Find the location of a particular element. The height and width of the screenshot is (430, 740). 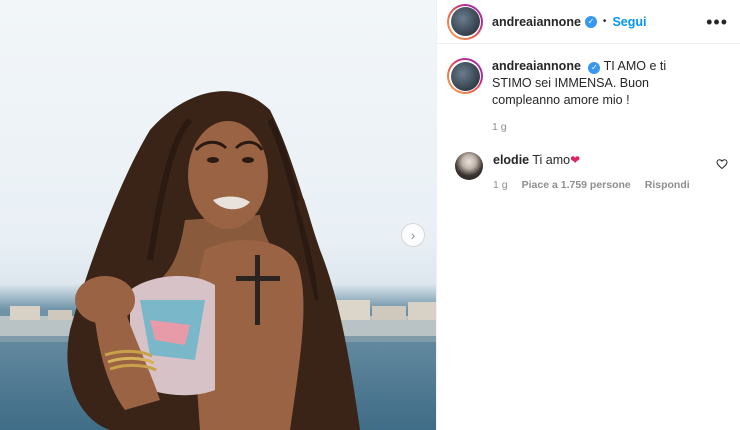

follow-button: Segui is located at coordinates (629, 22).